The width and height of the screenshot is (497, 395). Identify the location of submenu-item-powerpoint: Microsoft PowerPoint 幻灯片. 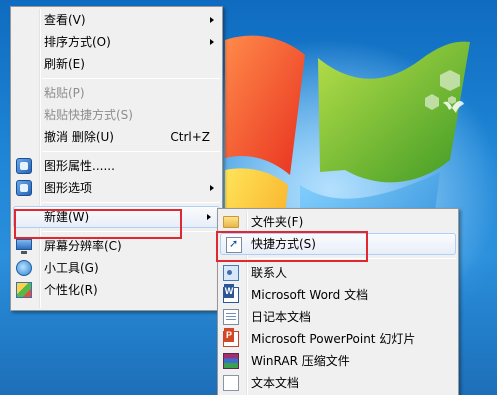
(338, 339).